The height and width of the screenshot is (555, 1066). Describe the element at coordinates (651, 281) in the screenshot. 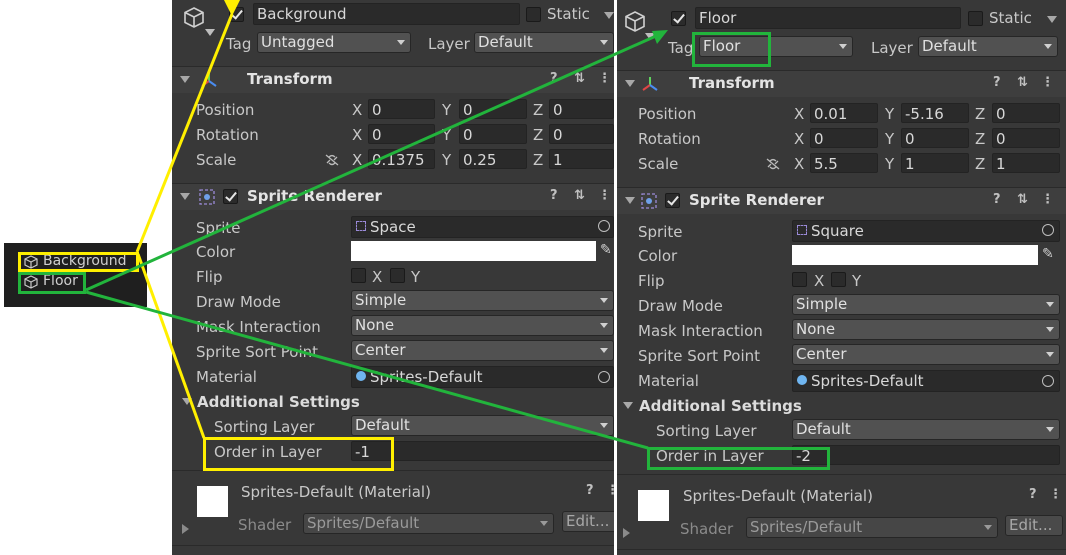

I see `flip-label: Flip` at that location.